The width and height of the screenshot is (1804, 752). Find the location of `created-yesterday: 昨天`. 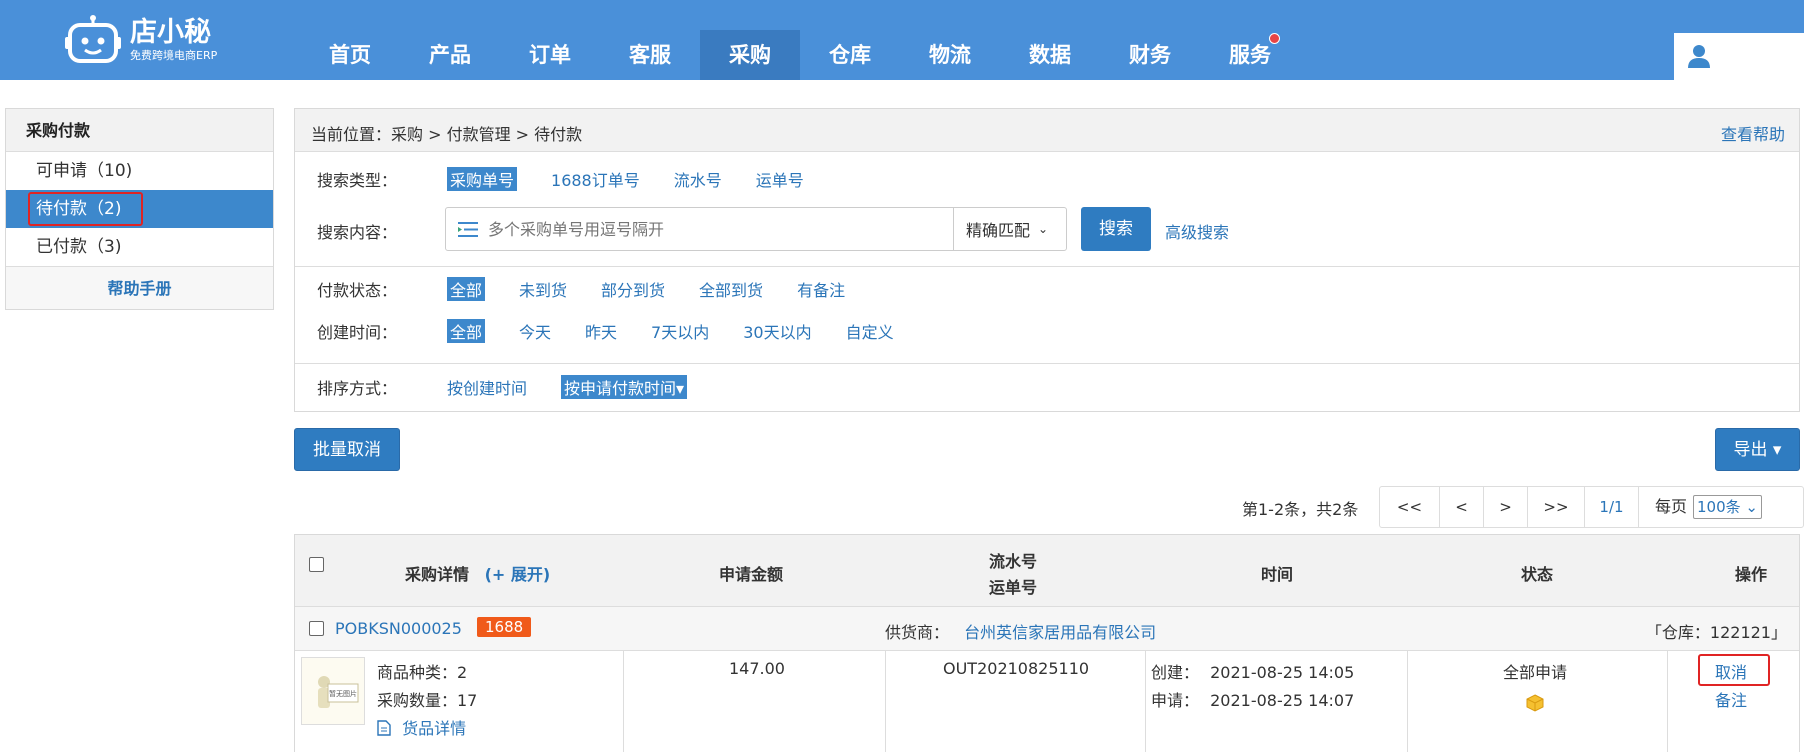

created-yesterday: 昨天 is located at coordinates (601, 331).